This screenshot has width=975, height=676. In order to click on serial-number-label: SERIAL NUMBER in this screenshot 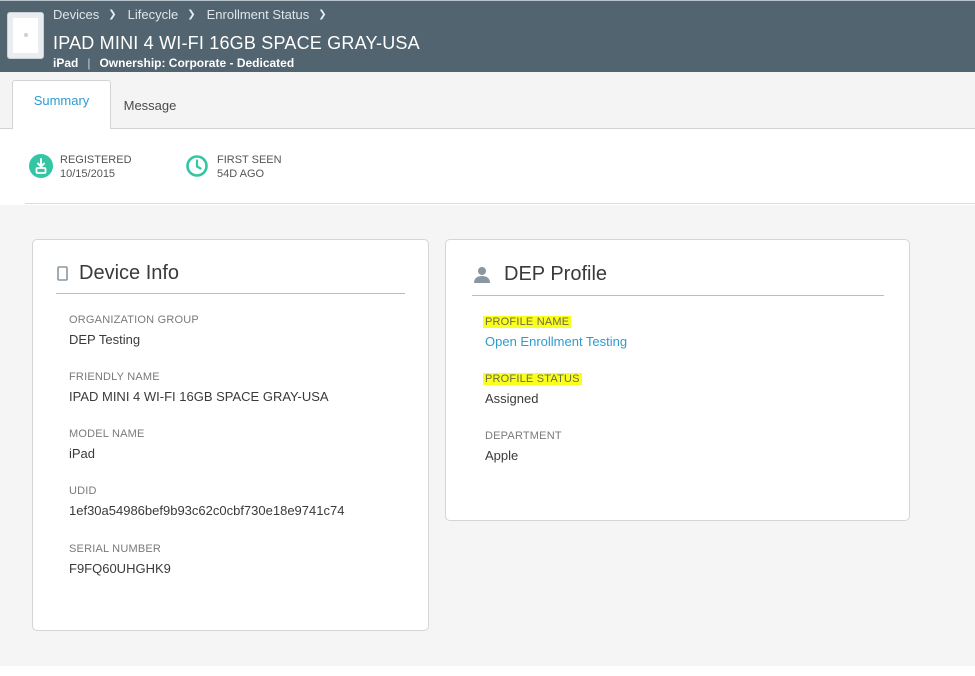, I will do `click(115, 549)`.